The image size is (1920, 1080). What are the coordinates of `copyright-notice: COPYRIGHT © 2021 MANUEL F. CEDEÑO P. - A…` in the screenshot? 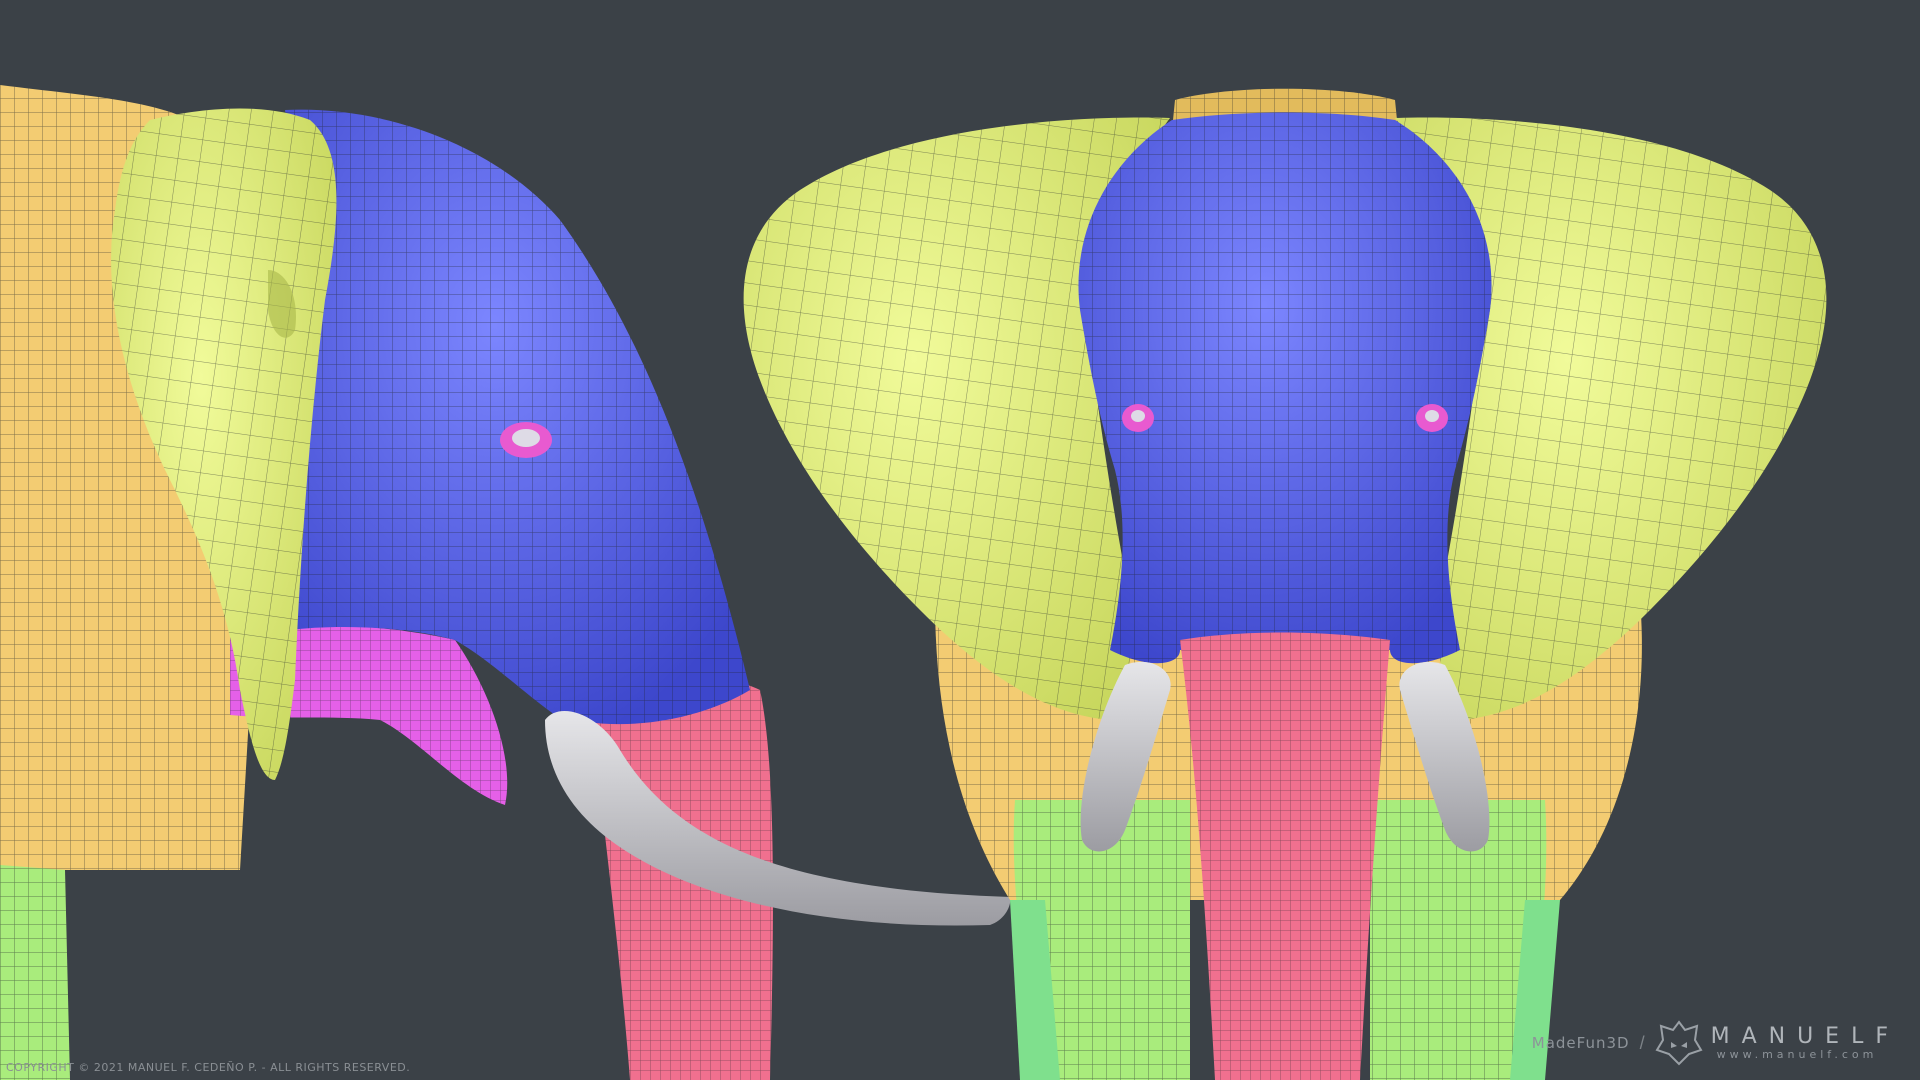 It's located at (208, 1067).